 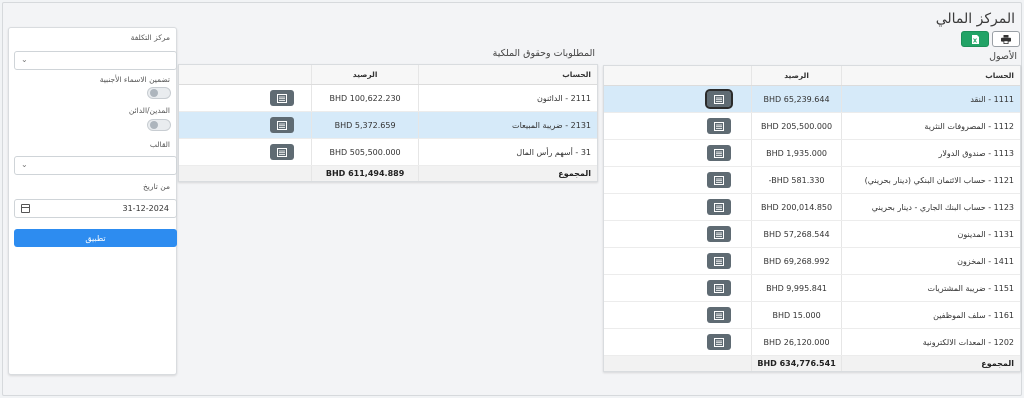 I want to click on assets-title: الأصول, so click(x=1003, y=56).